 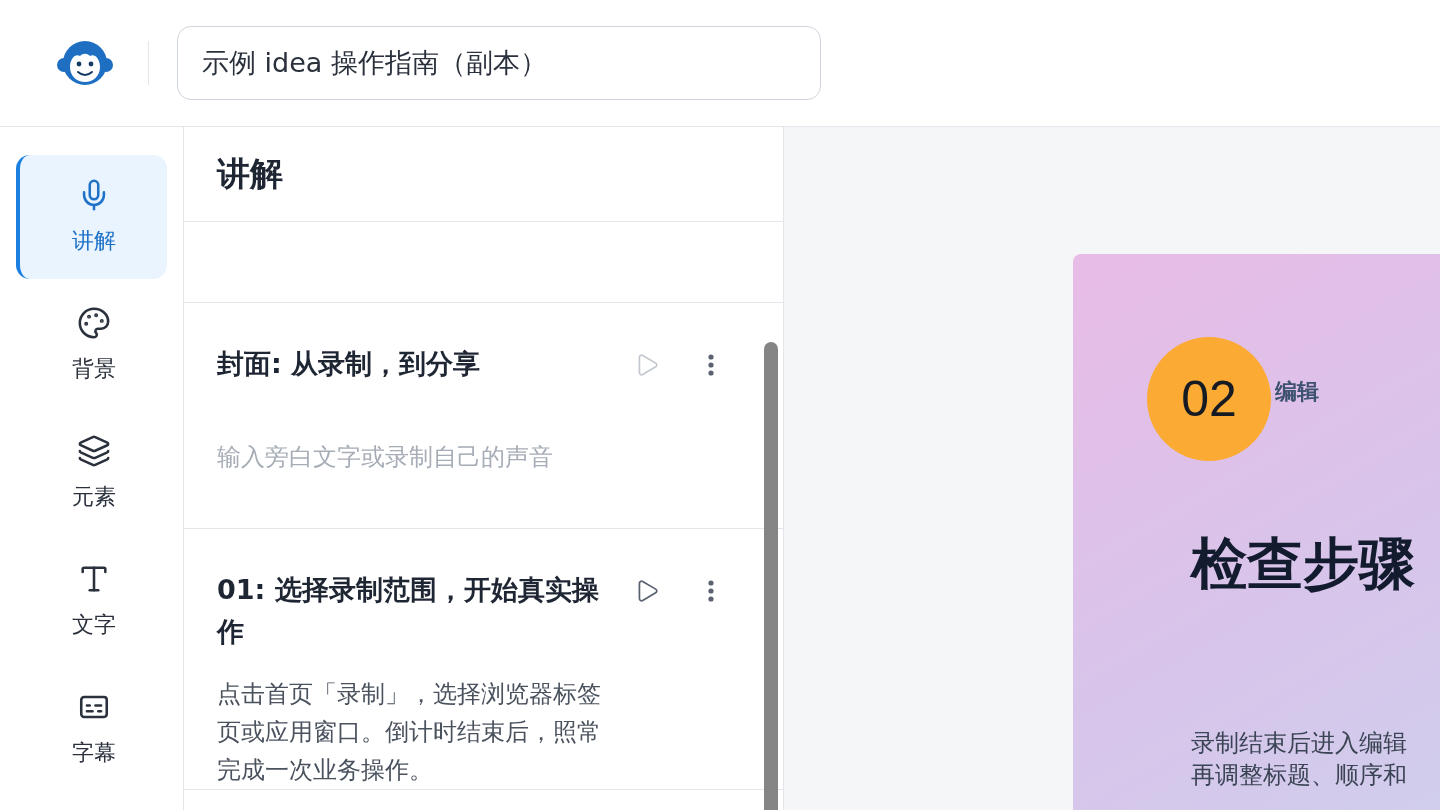 What do you see at coordinates (408, 611) in the screenshot?
I see `scene-title: 01: 选择录制范围，开始真实操作` at bounding box center [408, 611].